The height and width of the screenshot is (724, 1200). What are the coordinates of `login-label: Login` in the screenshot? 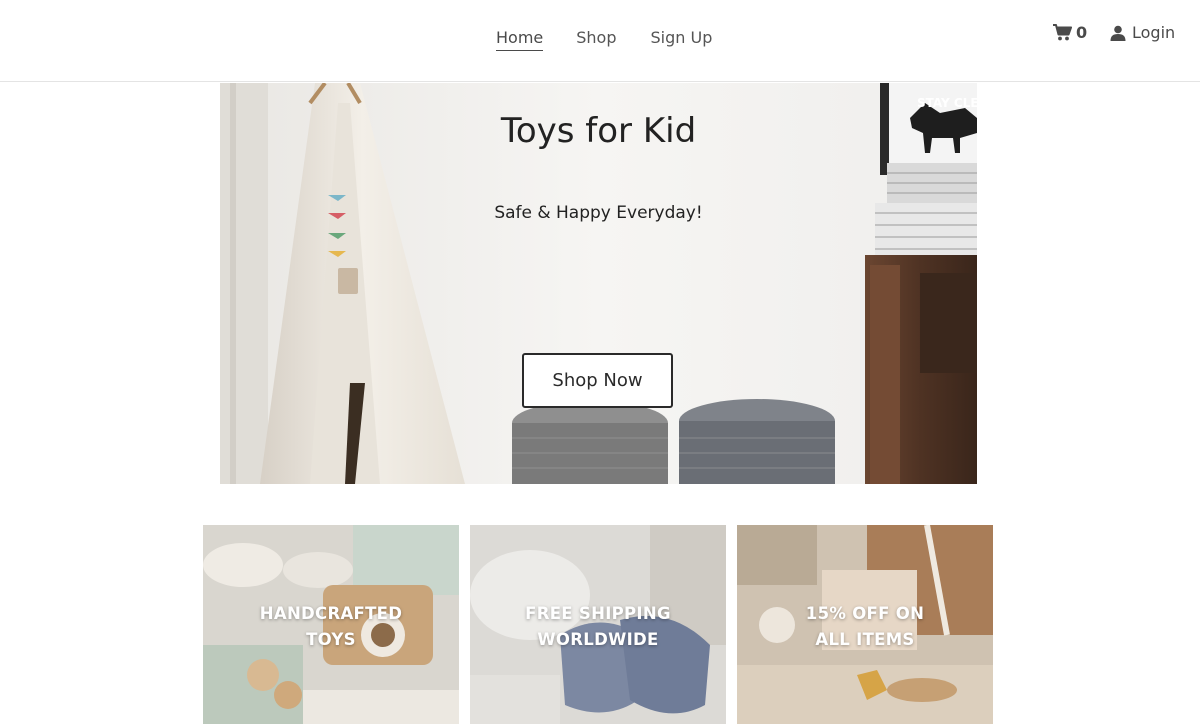 It's located at (1154, 32).